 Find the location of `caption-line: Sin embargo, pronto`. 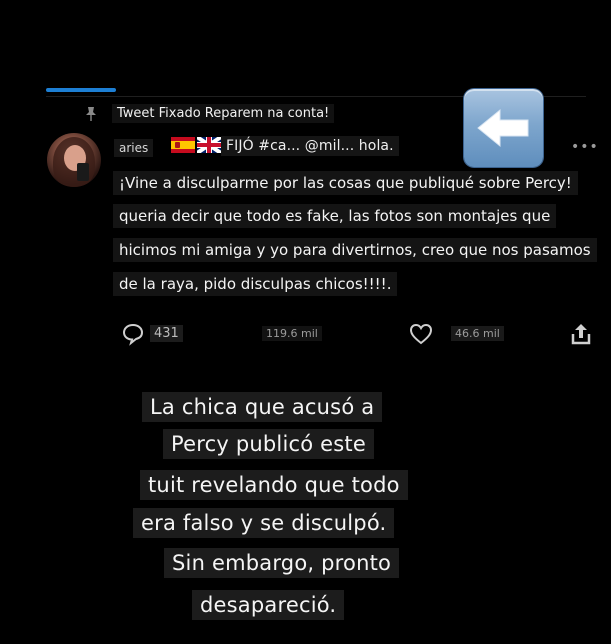

caption-line: Sin embargo, pronto is located at coordinates (282, 563).